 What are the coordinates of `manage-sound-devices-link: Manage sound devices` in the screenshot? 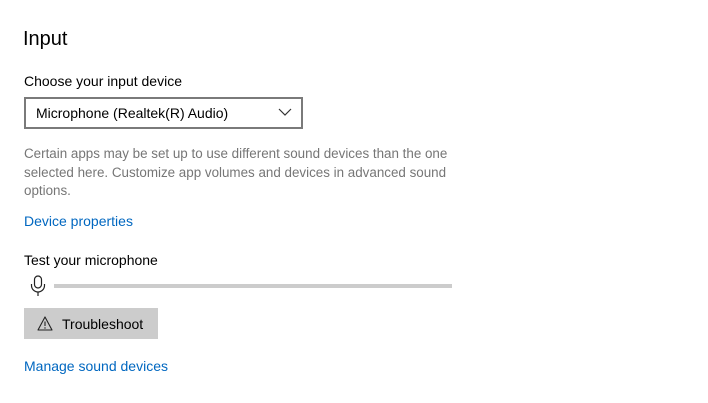 It's located at (96, 366).